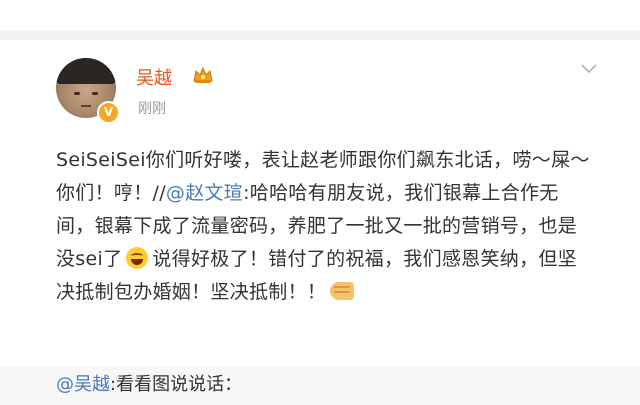 This screenshot has height=405, width=640. I want to click on post-time: 刚刚, so click(152, 109).